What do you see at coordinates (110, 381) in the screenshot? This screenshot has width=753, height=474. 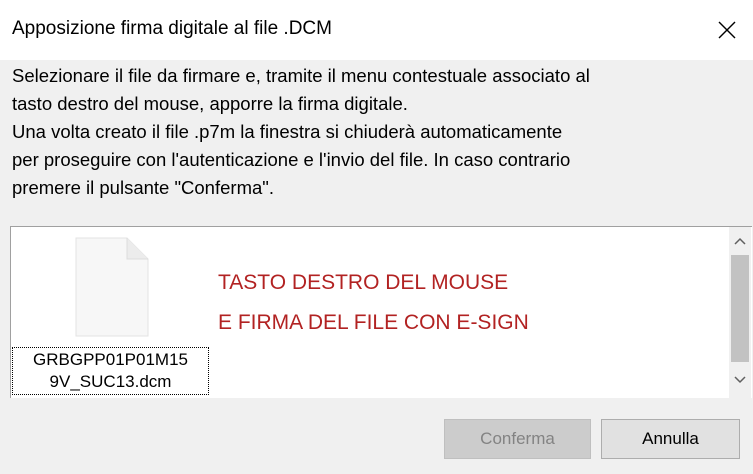 I see `file-name-line: 9V_SUC13.dcm` at bounding box center [110, 381].